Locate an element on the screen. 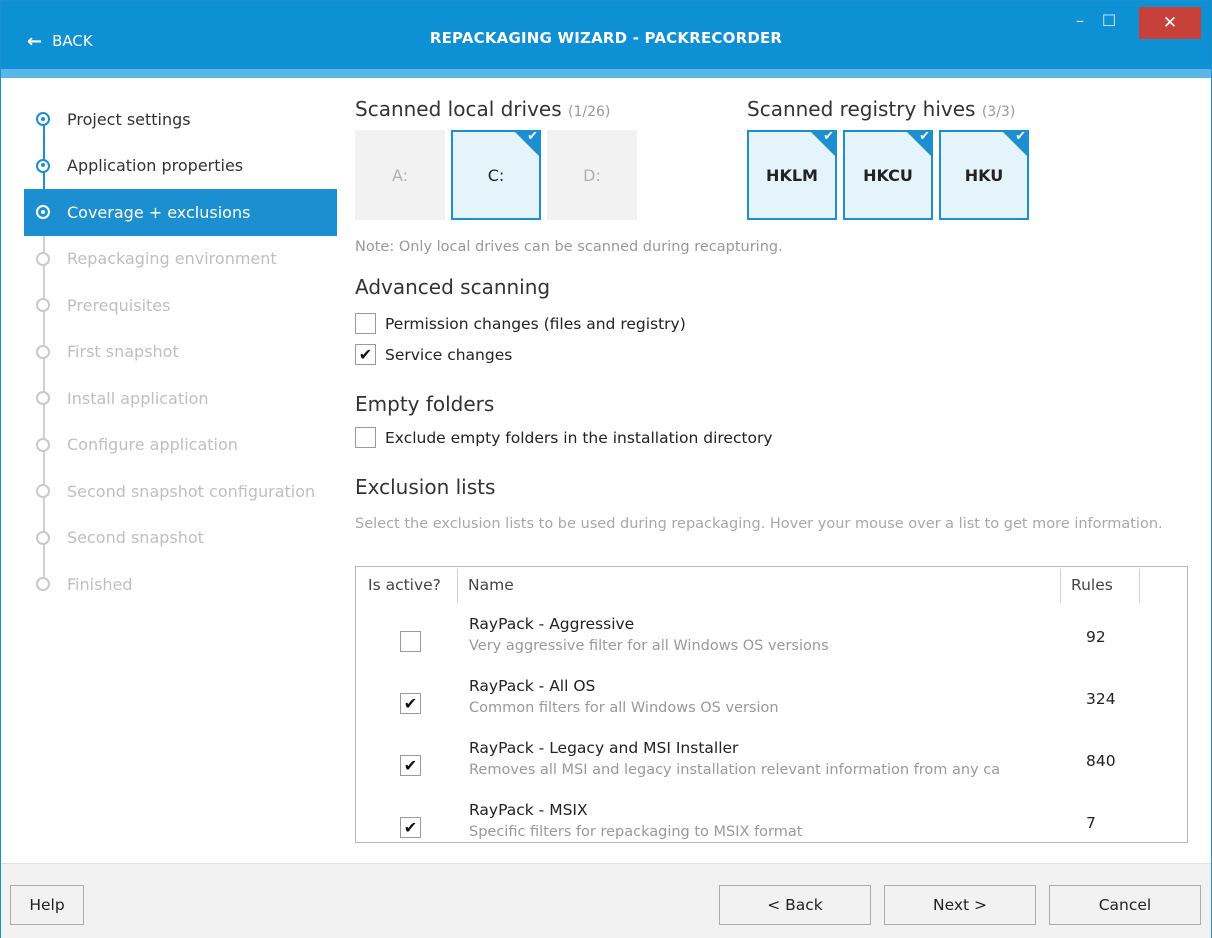  step-configure-application: Configure application is located at coordinates (180, 445).